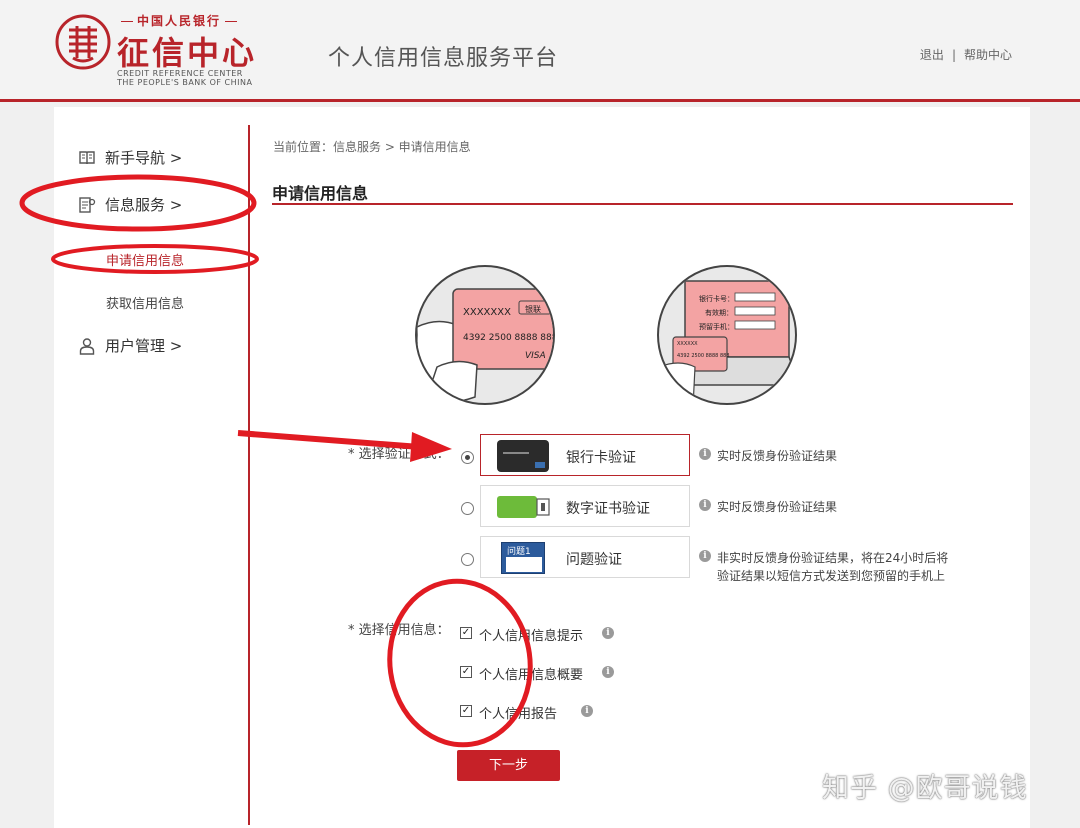 This screenshot has width=1080, height=828. I want to click on sidebar-item-label: 新手导航 >, so click(144, 158).